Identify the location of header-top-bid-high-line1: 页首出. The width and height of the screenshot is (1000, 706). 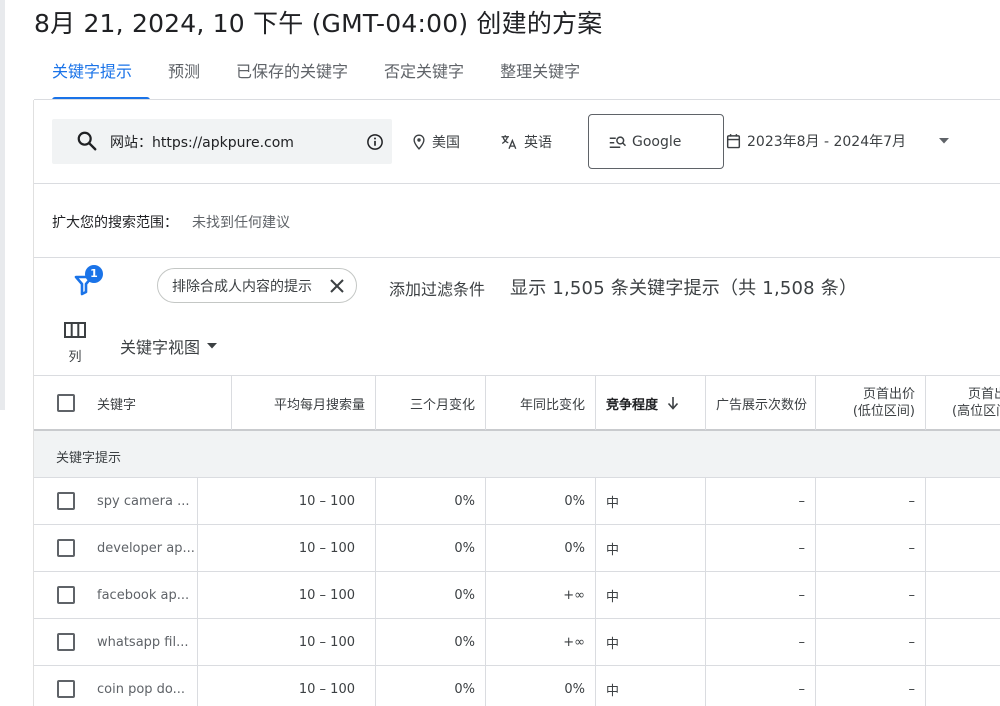
(984, 394).